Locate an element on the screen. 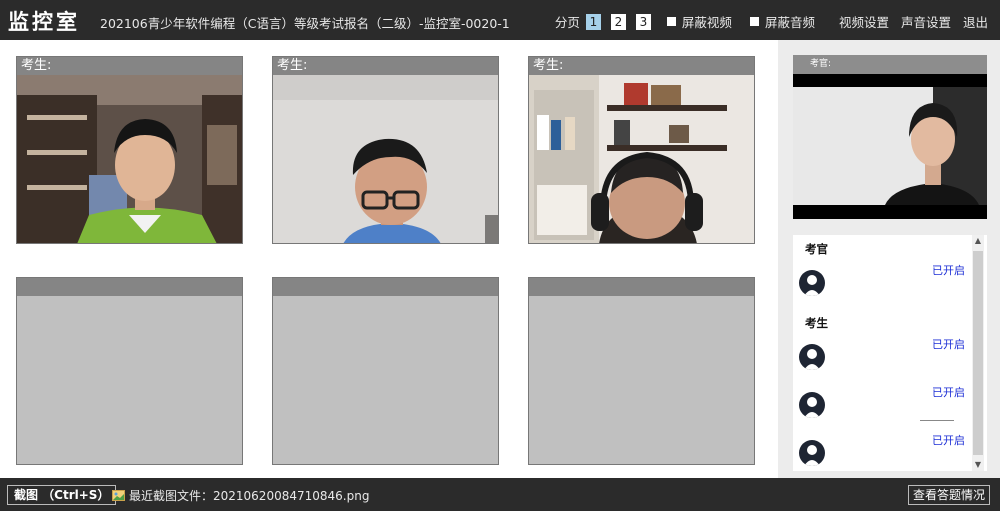  app-title: 监控室 is located at coordinates (44, 22).